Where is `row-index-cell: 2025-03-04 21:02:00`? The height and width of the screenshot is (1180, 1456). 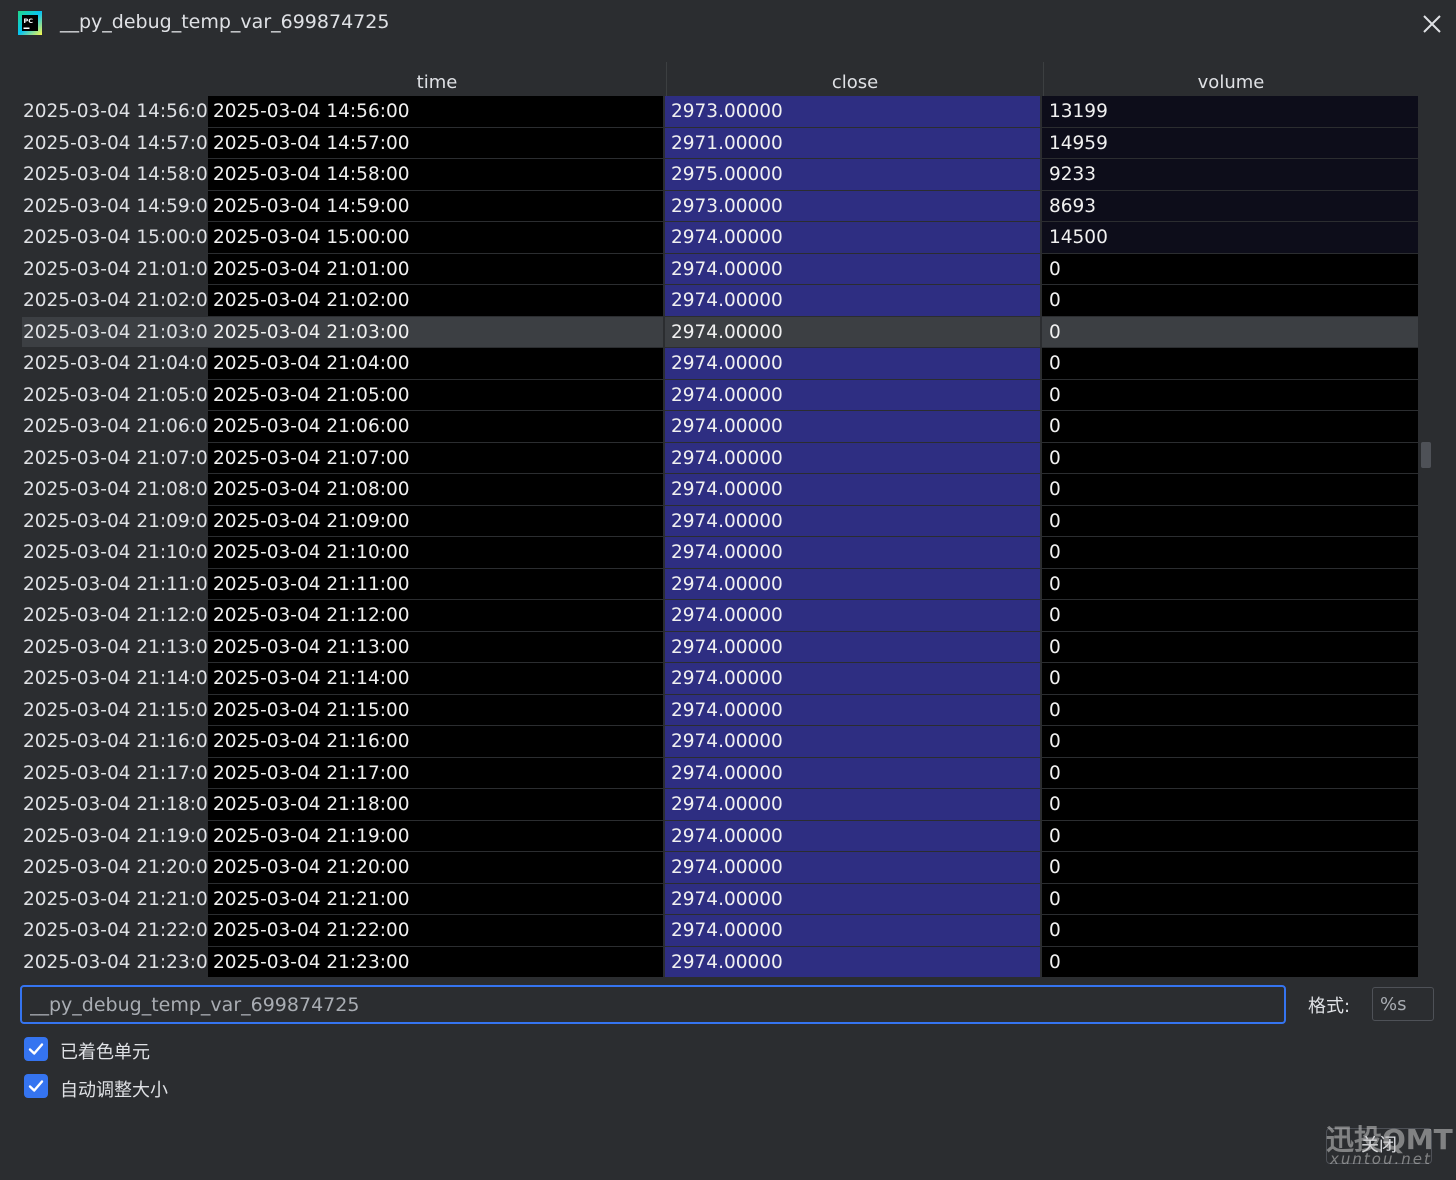 row-index-cell: 2025-03-04 21:02:00 is located at coordinates (115, 301).